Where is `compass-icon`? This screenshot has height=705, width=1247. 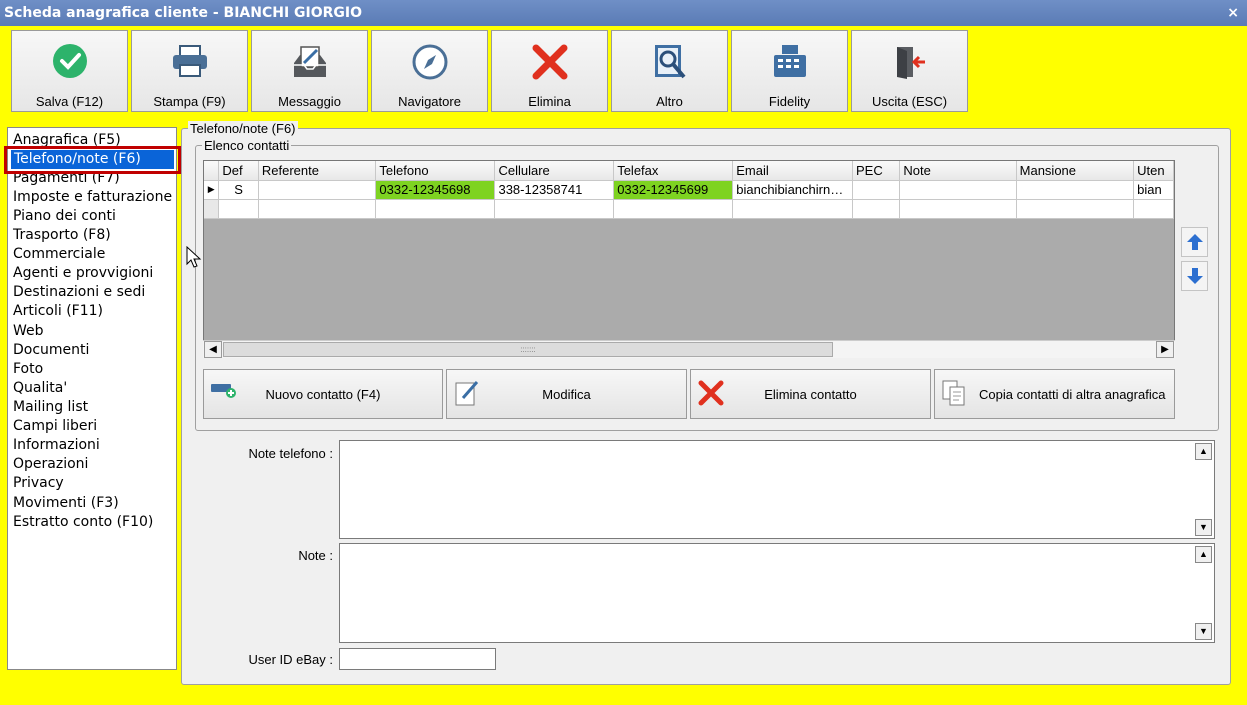 compass-icon is located at coordinates (429, 62).